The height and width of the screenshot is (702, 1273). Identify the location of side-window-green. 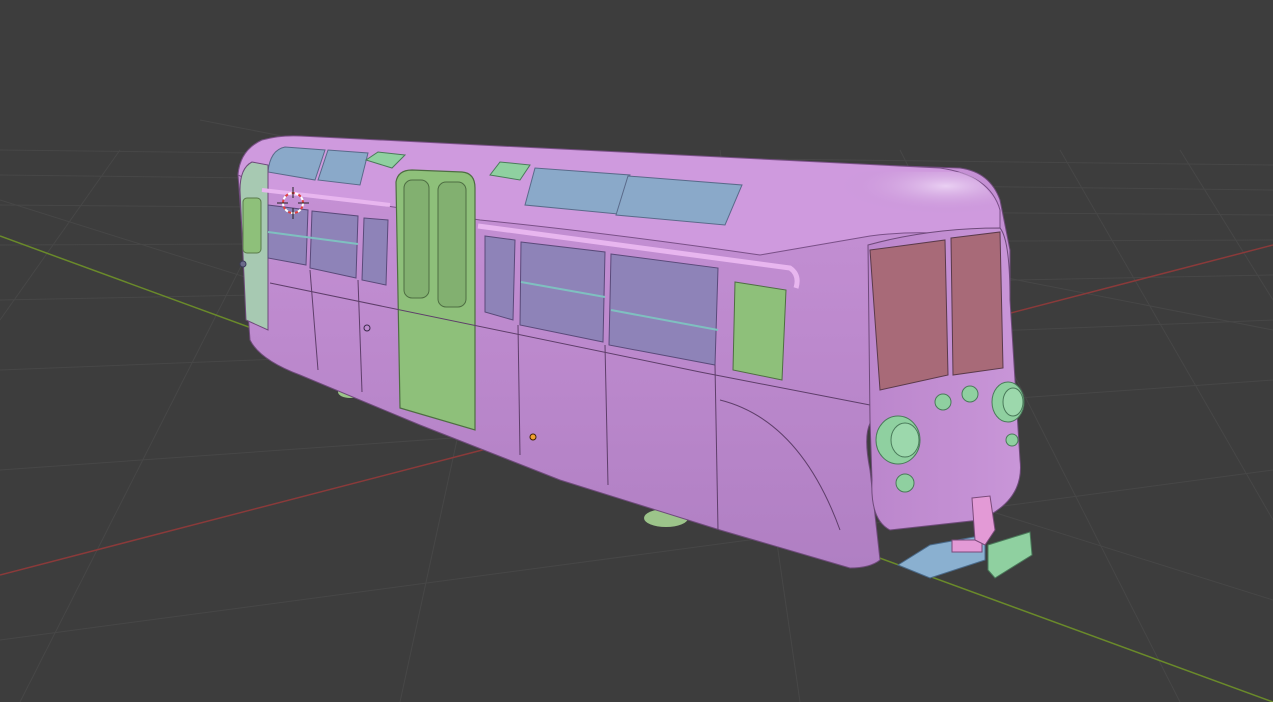
(759, 331).